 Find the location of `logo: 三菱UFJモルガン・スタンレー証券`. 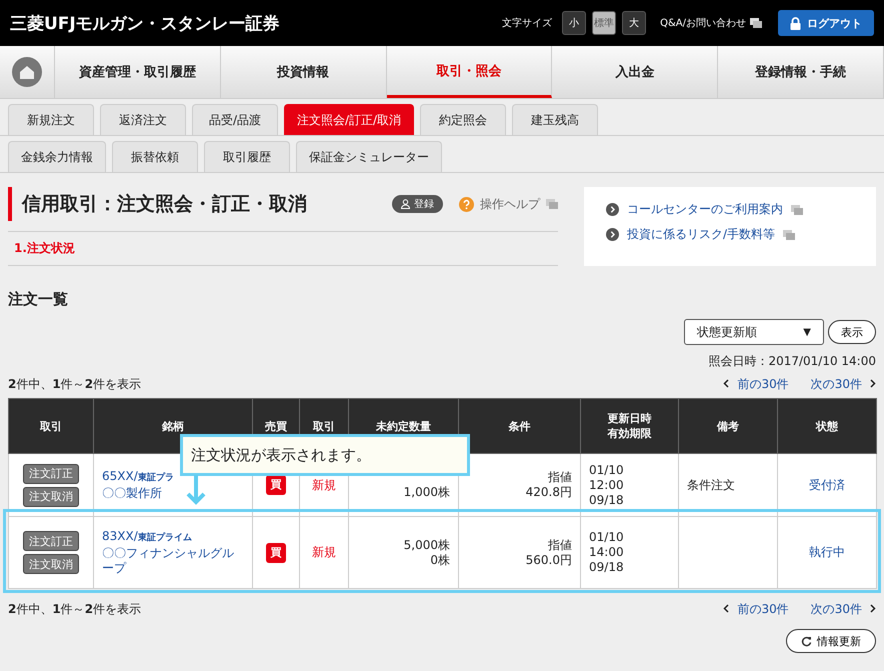

logo: 三菱UFJモルガン・スタンレー証券 is located at coordinates (145, 23).